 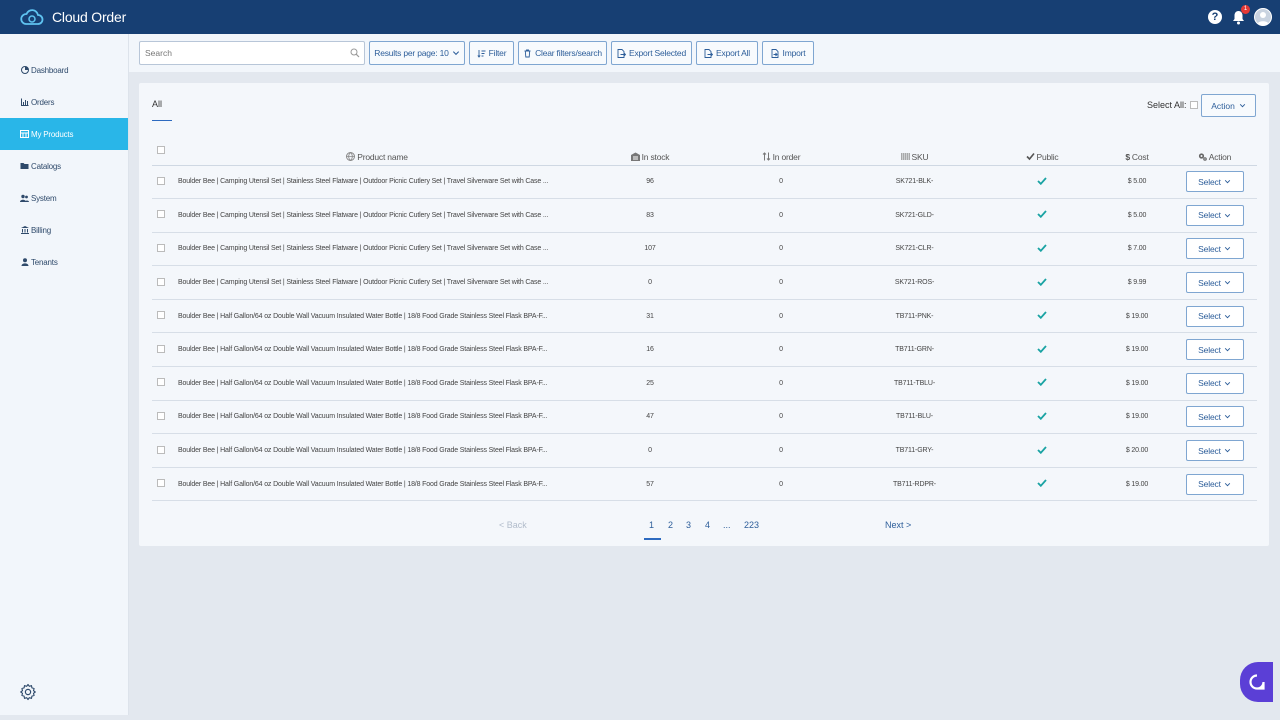 I want to click on import-button: Import, so click(x=788, y=53).